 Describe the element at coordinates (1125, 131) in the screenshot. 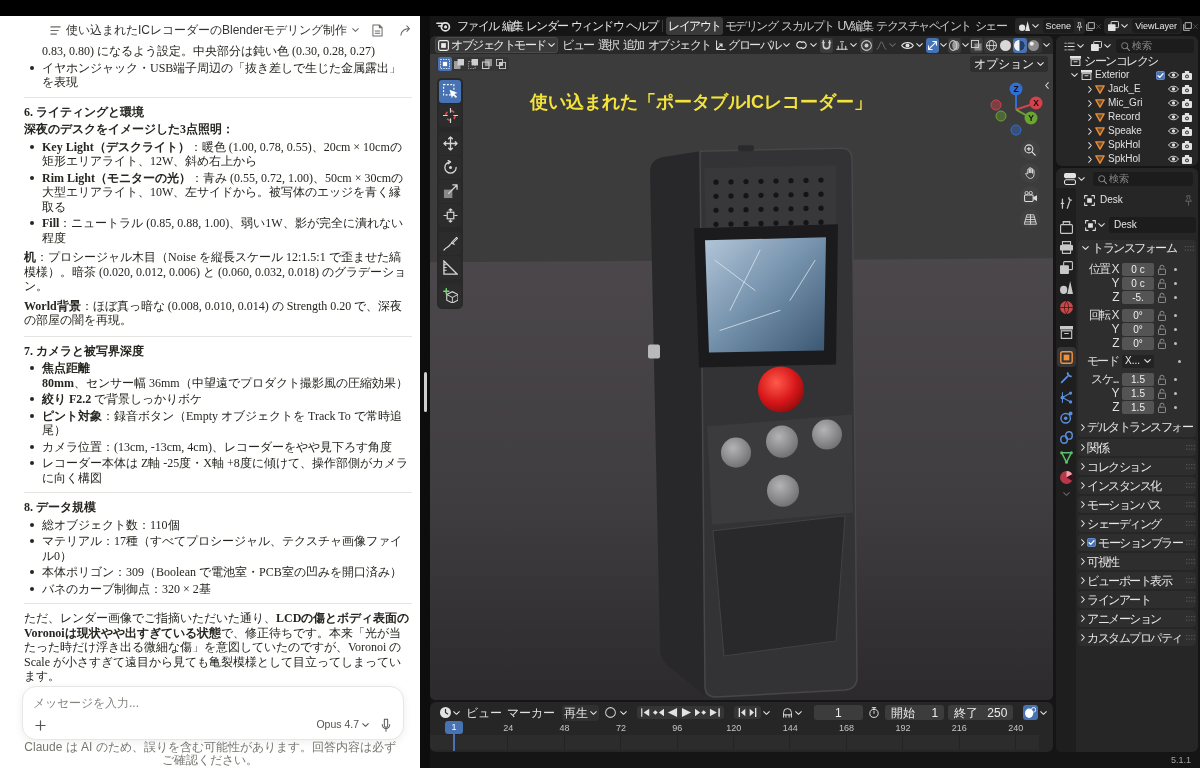

I see `object-name: Speake` at that location.